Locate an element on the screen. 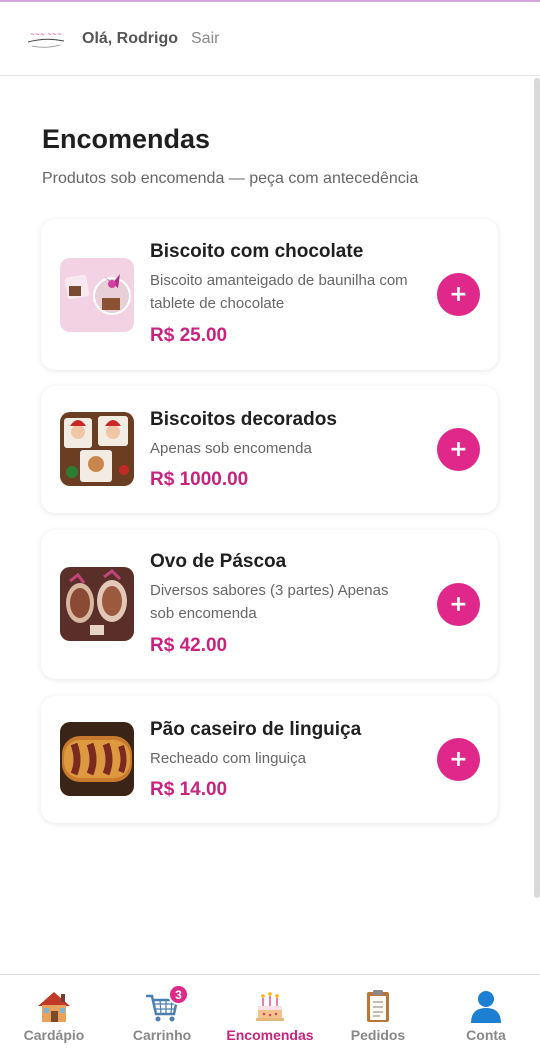 The image size is (540, 1058). product-price: R$ 1000.00 is located at coordinates (199, 479).